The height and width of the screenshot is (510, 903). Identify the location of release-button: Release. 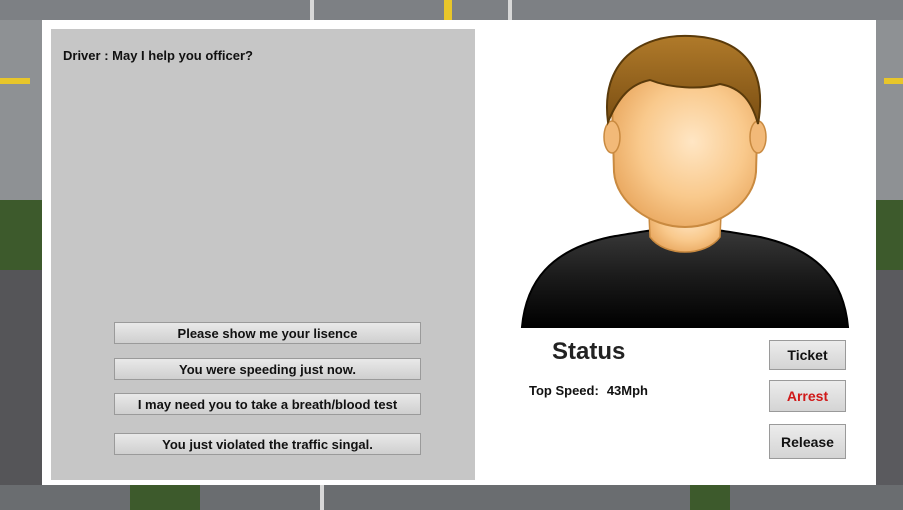
(807, 441).